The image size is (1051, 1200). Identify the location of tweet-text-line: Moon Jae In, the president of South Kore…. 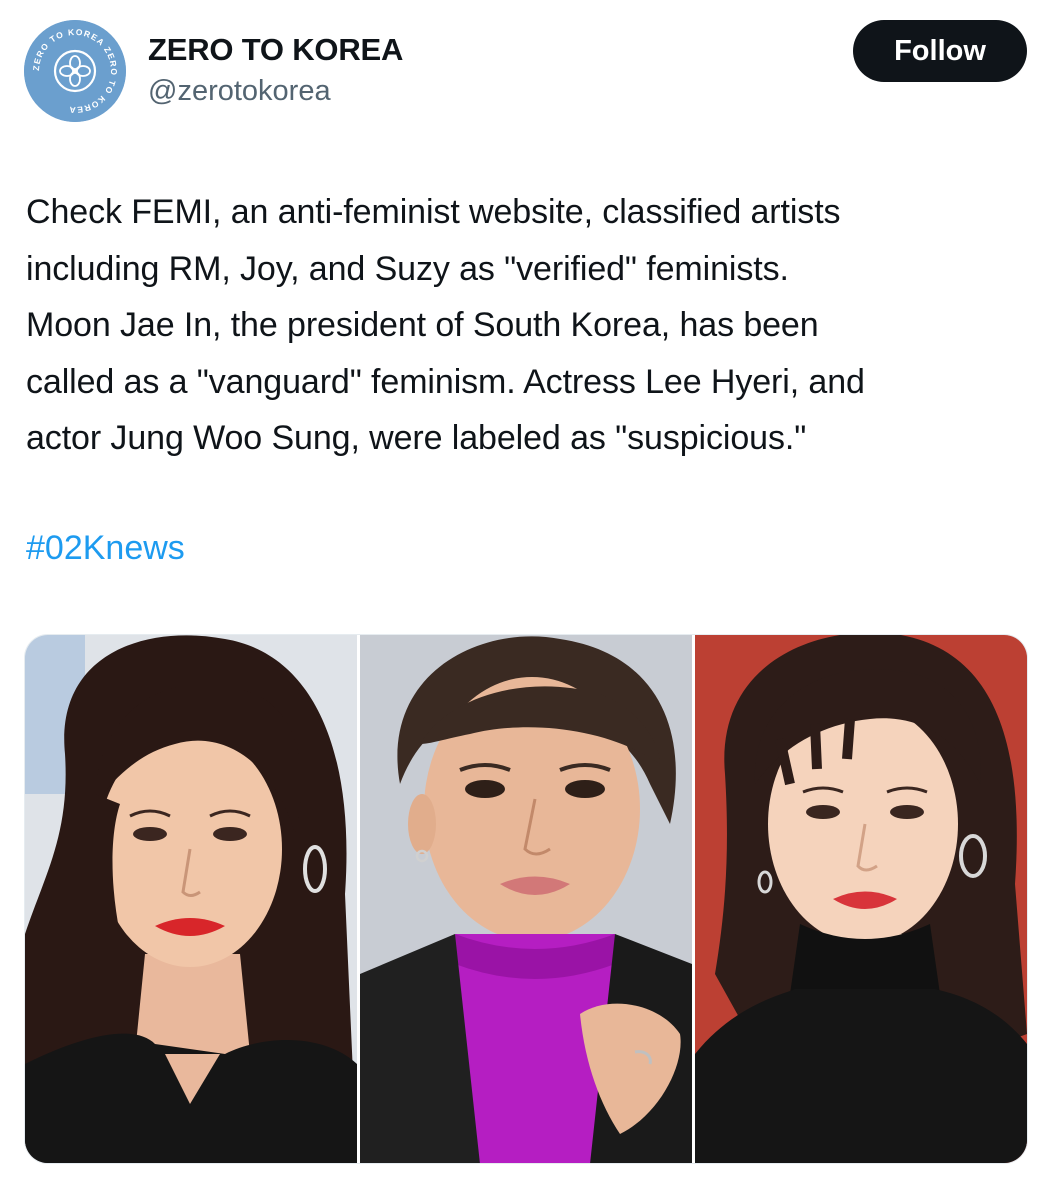
(422, 325).